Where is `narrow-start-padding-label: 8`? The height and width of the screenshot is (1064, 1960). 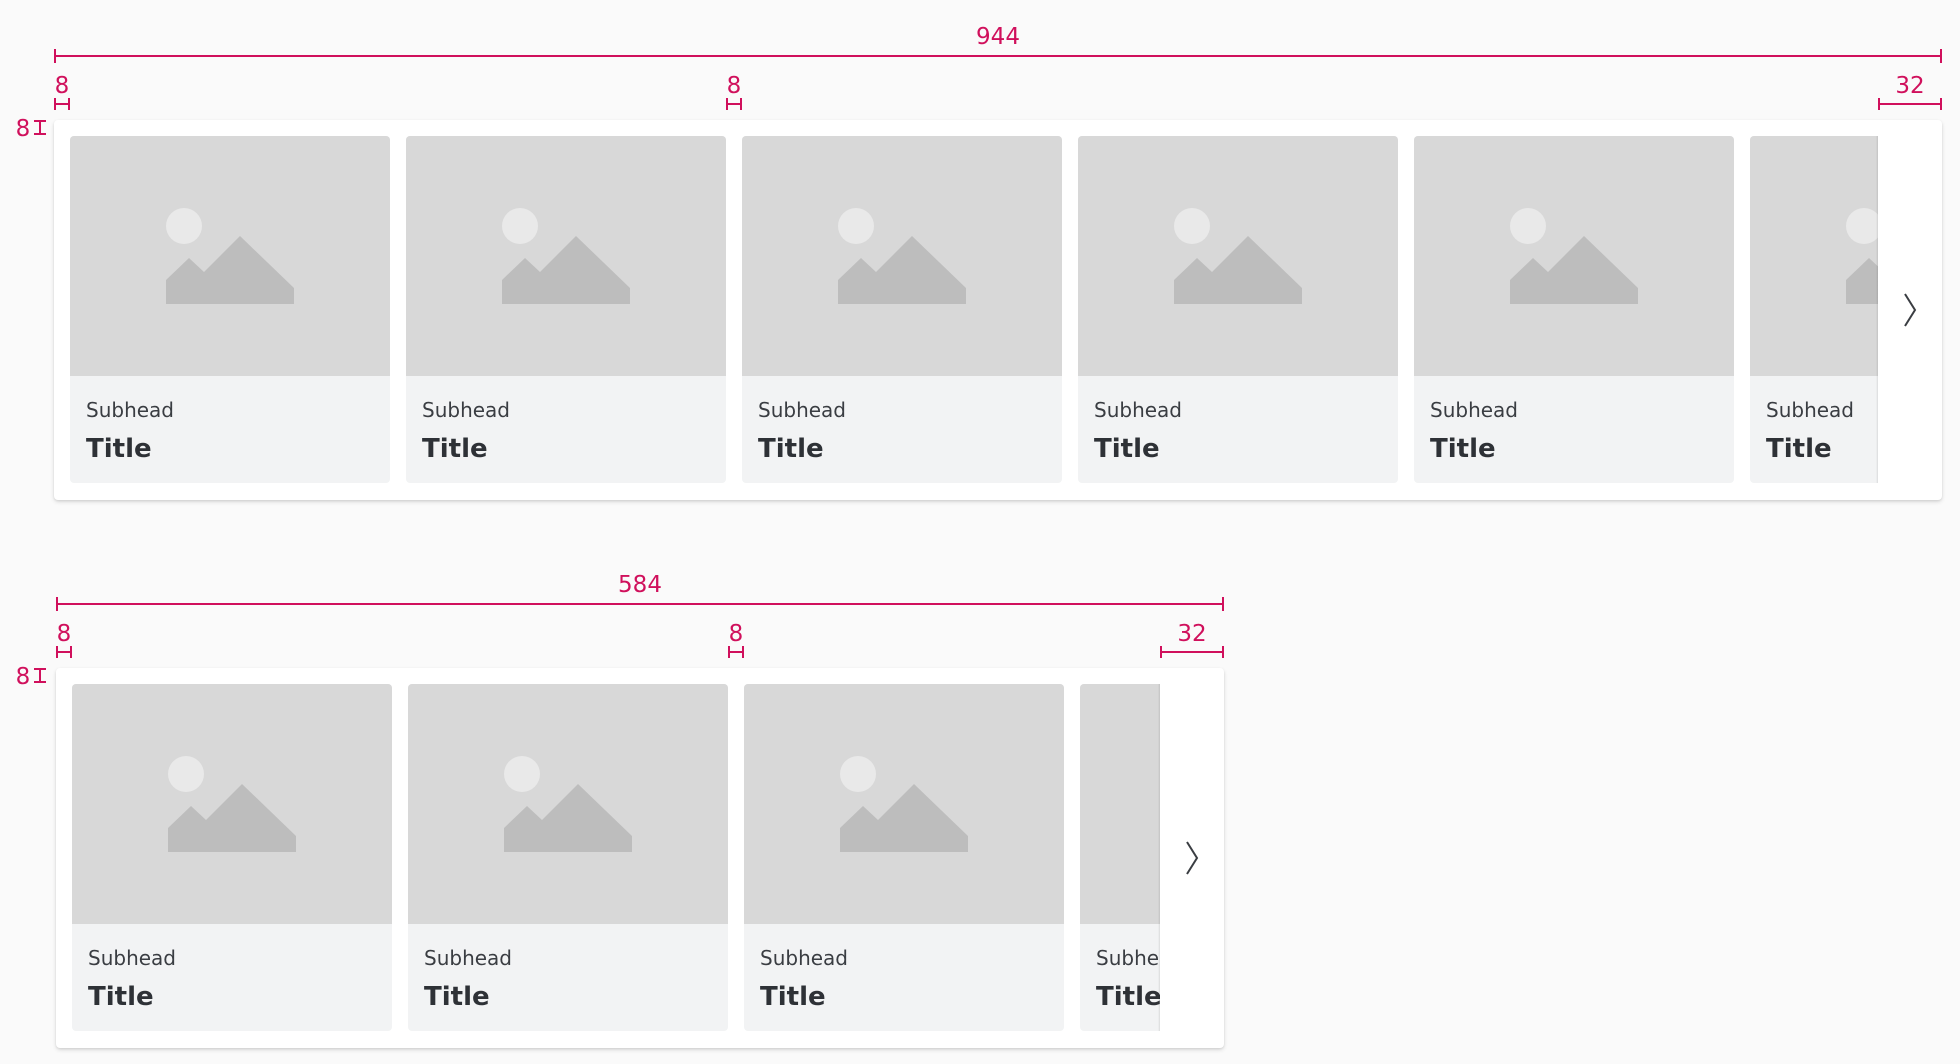 narrow-start-padding-label: 8 is located at coordinates (64, 634).